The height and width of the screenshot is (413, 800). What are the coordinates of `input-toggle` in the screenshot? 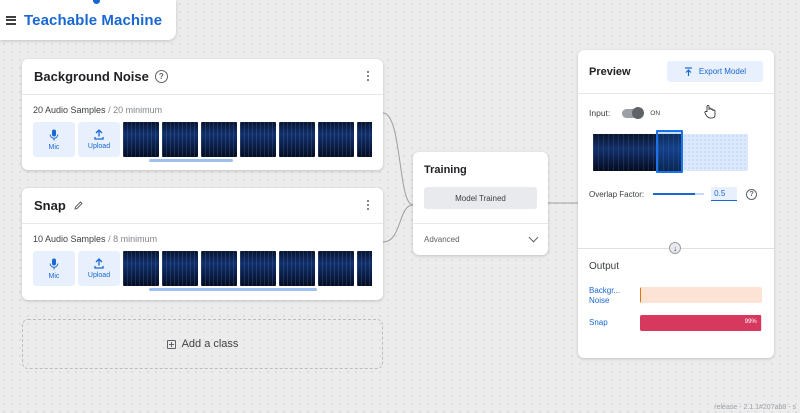 It's located at (633, 112).